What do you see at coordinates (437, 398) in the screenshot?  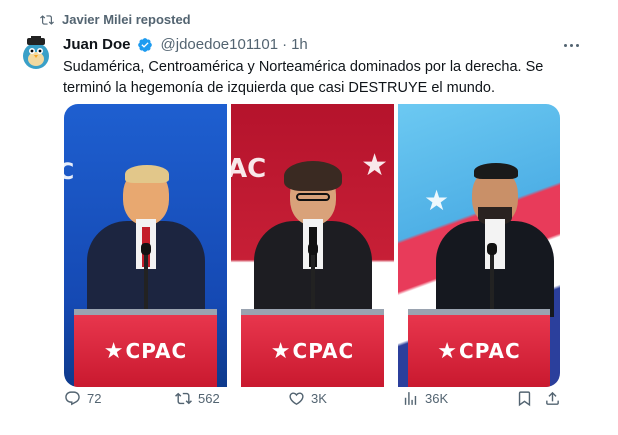 I see `views-count: 36K` at bounding box center [437, 398].